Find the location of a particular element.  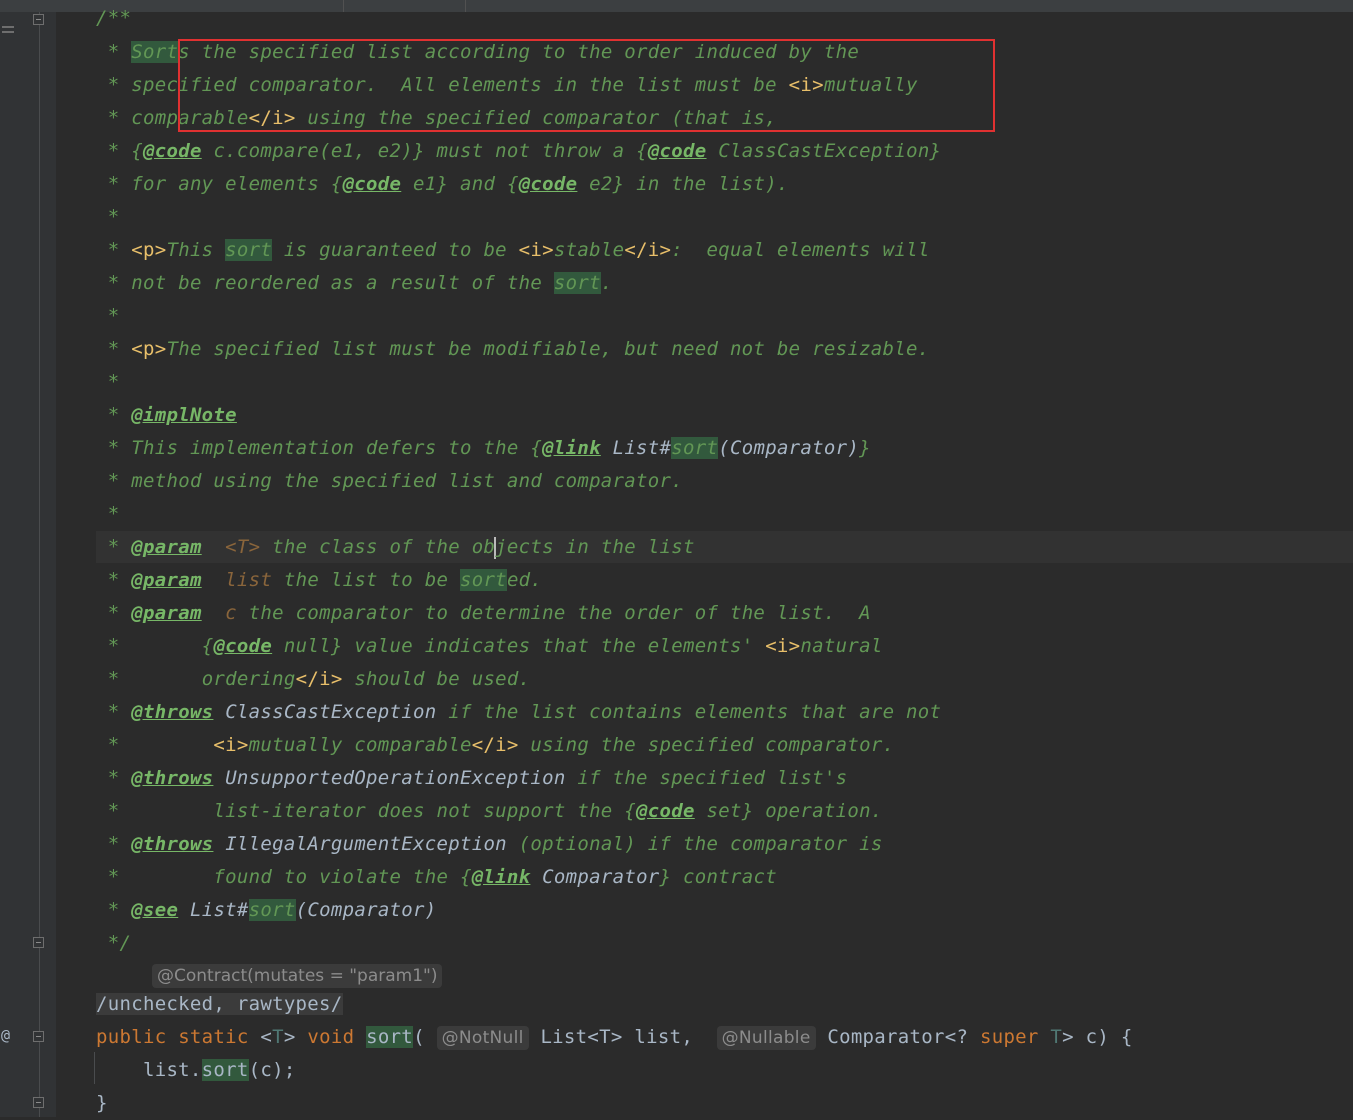

doc-tag: @implNote is located at coordinates (184, 415).